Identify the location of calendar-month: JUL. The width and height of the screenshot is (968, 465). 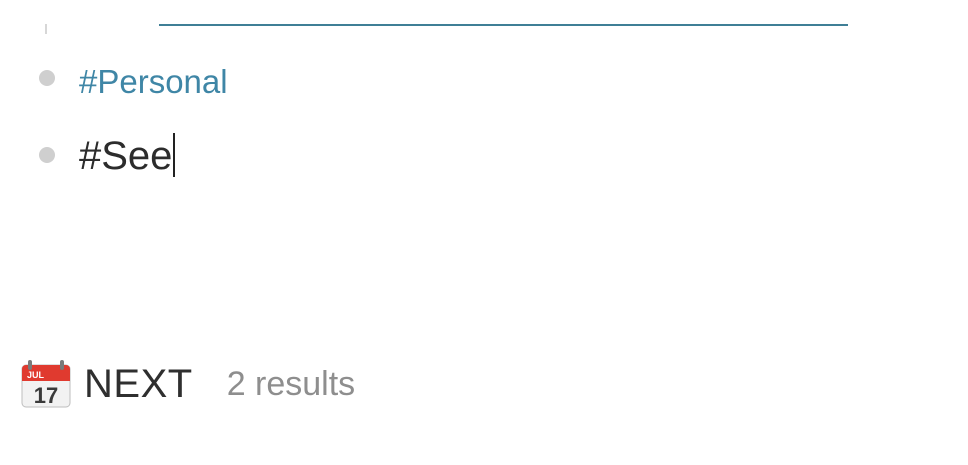
(36, 375).